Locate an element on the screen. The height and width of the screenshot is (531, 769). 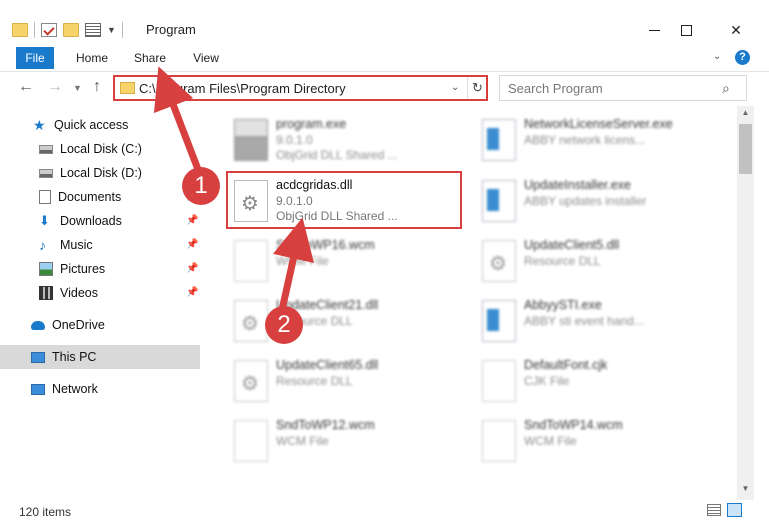
file-name: SndToWP12.wcm is located at coordinates (325, 425).